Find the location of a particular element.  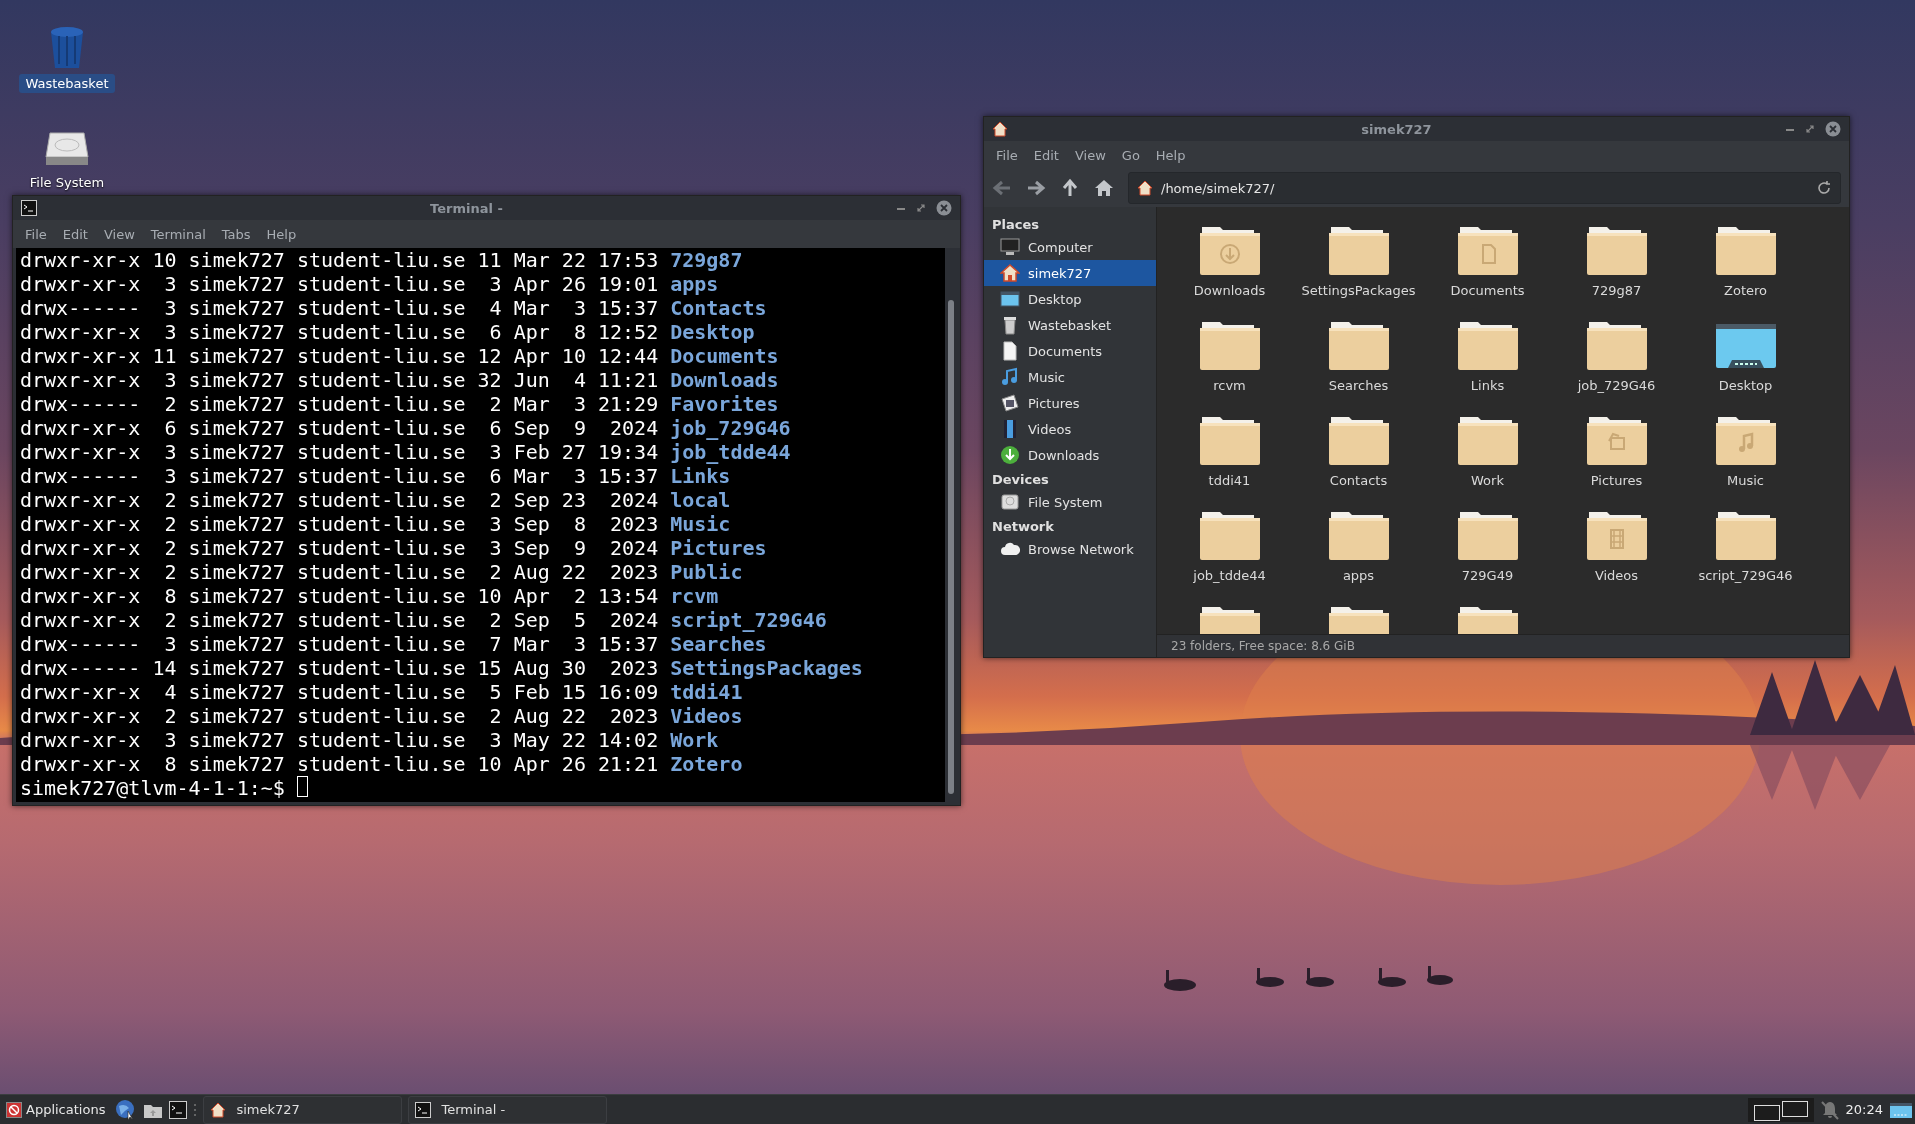

scrollbar-thumb is located at coordinates (951, 547).